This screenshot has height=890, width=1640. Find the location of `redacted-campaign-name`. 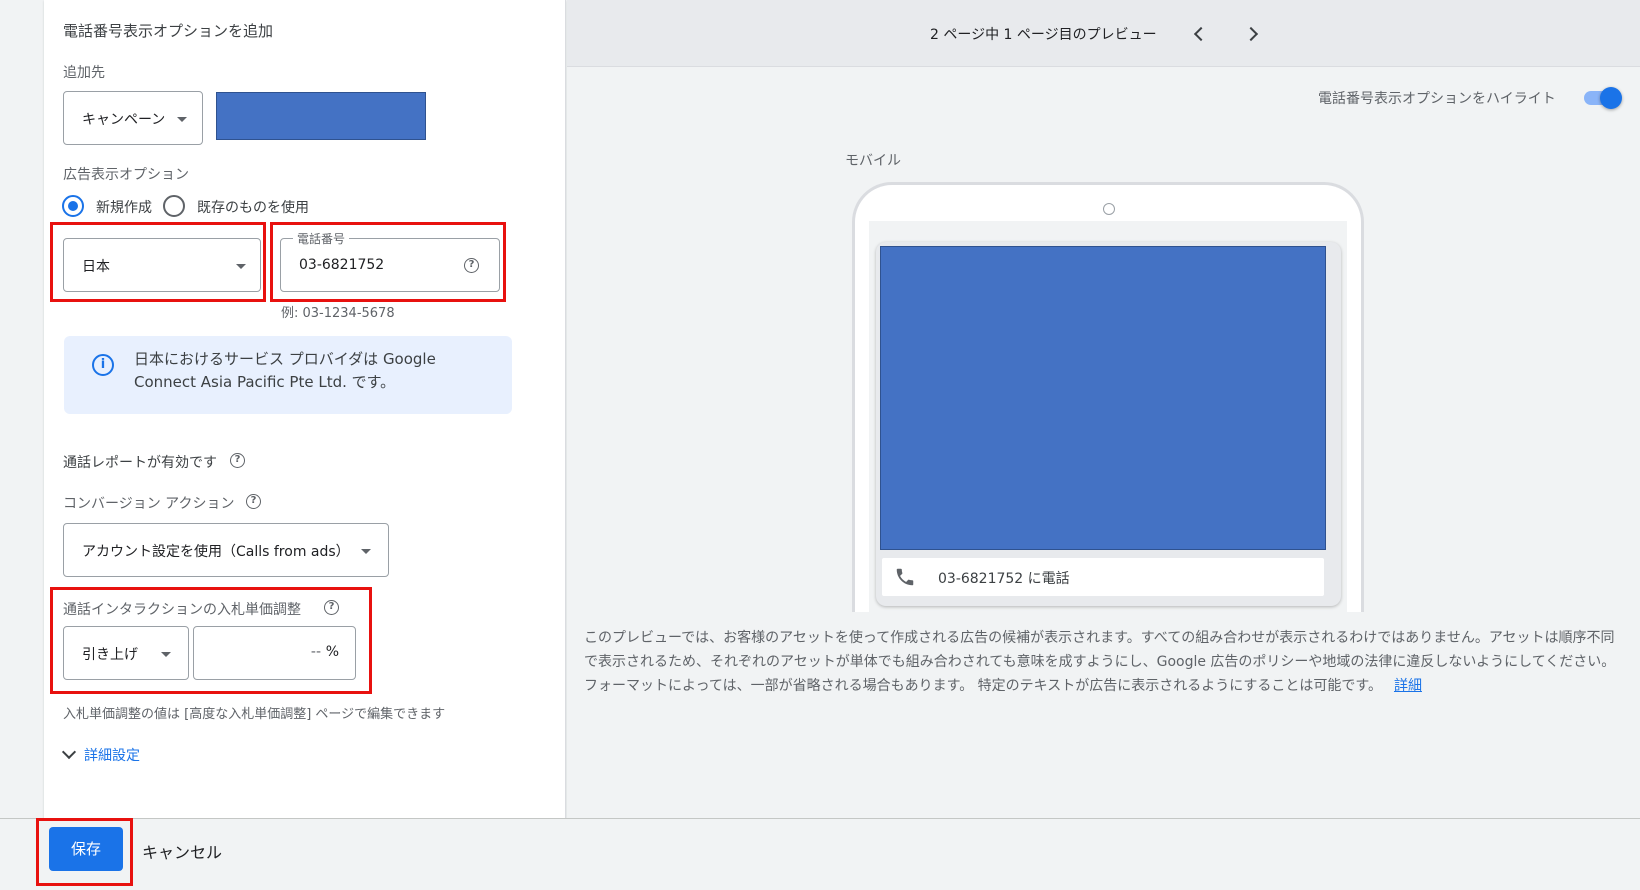

redacted-campaign-name is located at coordinates (321, 116).